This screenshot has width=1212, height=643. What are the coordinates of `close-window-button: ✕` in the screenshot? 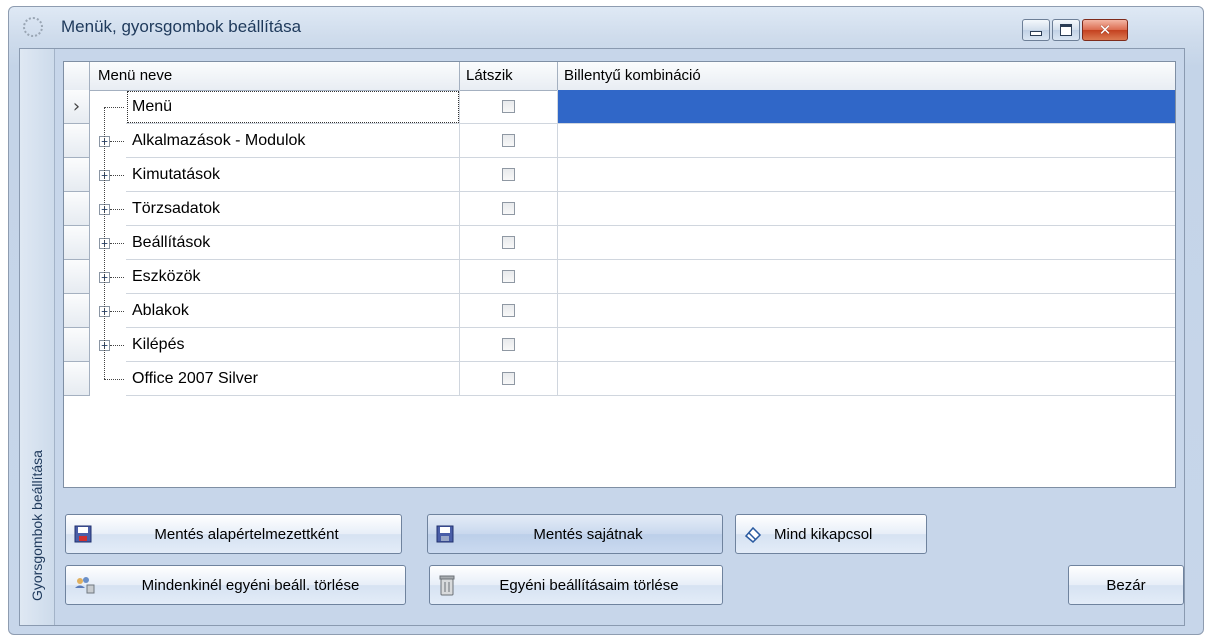 It's located at (1105, 30).